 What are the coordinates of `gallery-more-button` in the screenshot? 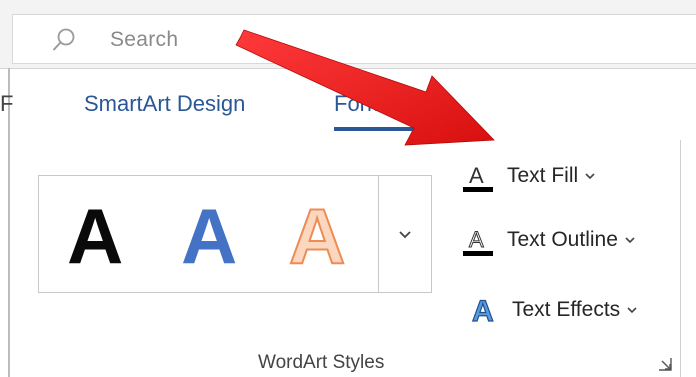 It's located at (405, 234).